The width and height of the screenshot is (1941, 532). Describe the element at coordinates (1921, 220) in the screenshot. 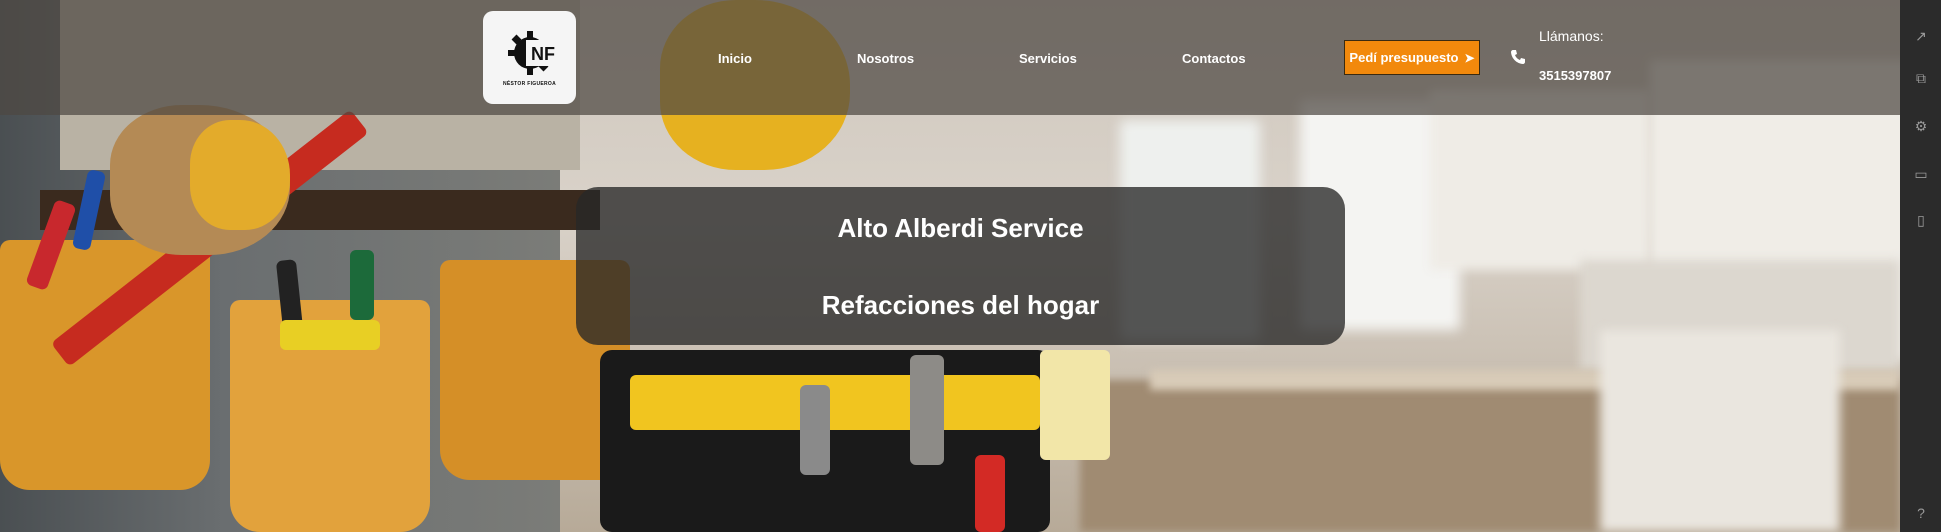

I see `clipboard-icon: ▯` at that location.